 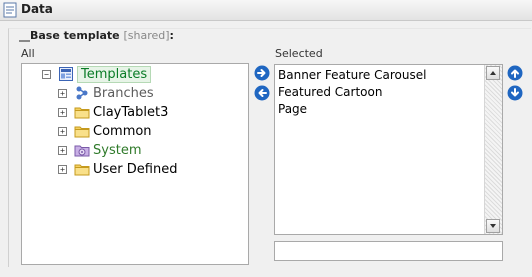 I want to click on selected-label: Selected, so click(x=299, y=53).